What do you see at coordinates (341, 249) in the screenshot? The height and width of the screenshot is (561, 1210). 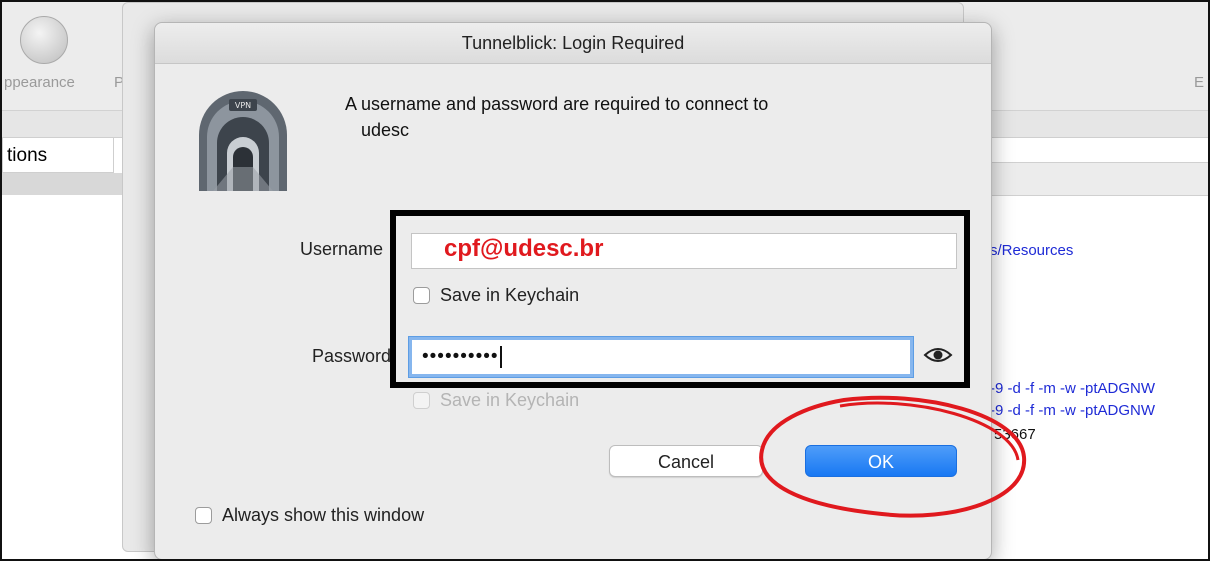 I see `username-label: Username` at bounding box center [341, 249].